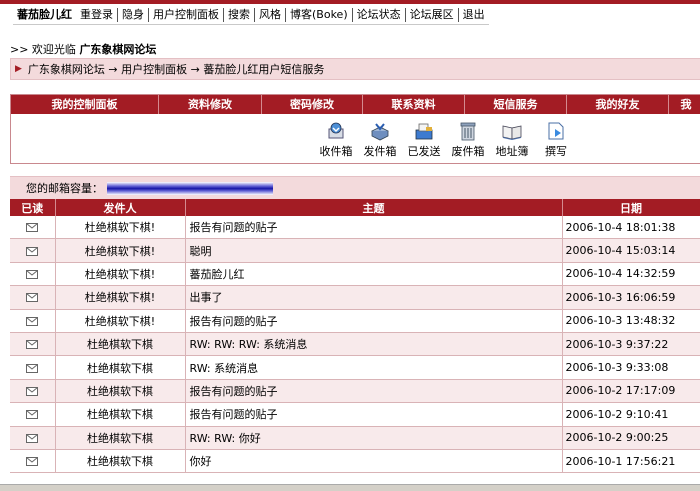 This screenshot has width=700, height=491. Describe the element at coordinates (380, 132) in the screenshot. I see `outbox-icon` at that location.